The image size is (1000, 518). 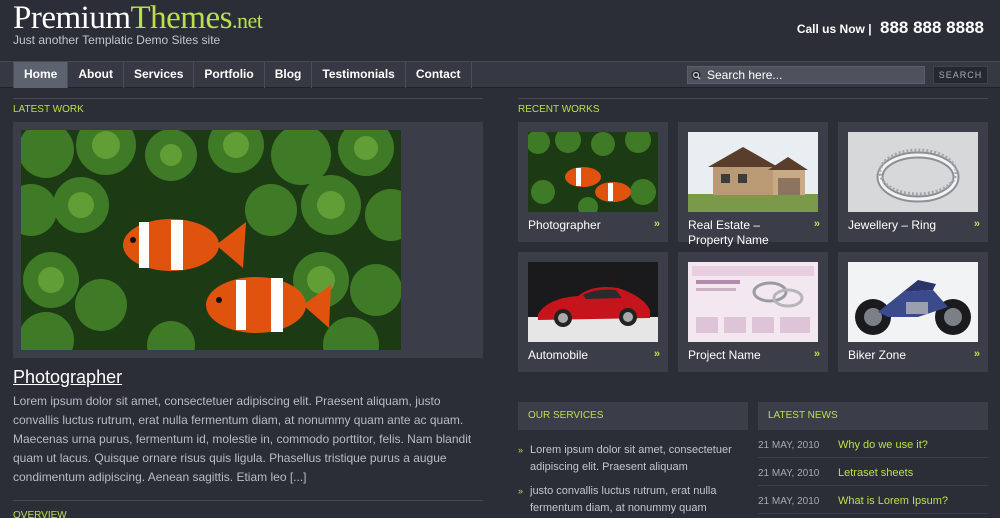 What do you see at coordinates (96, 75) in the screenshot?
I see `nav-item-about: About` at bounding box center [96, 75].